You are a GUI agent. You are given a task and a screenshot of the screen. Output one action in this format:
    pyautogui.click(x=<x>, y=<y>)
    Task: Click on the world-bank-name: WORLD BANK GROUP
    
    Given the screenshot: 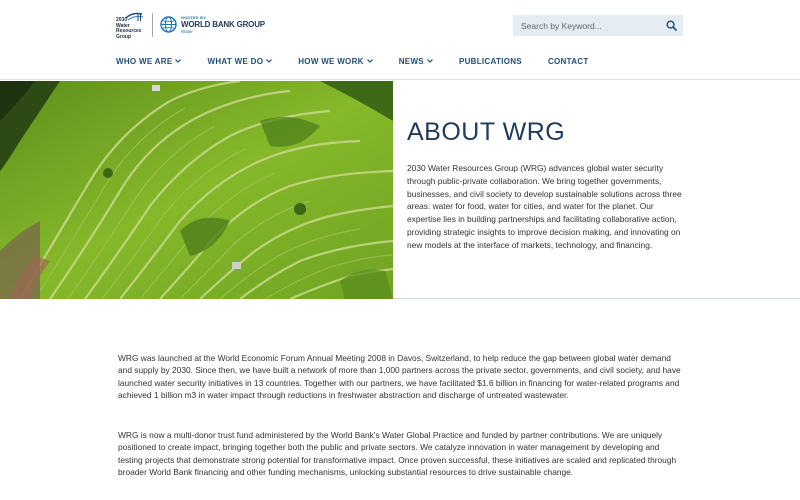 What is the action you would take?
    pyautogui.click(x=223, y=24)
    